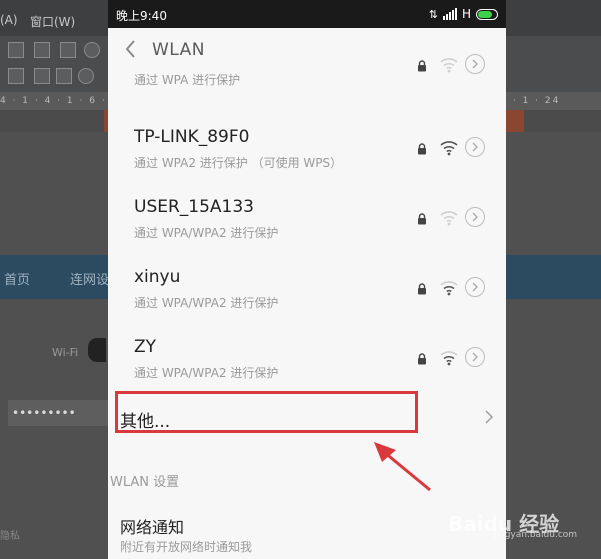 The width and height of the screenshot is (601, 559). Describe the element at coordinates (536, 535) in the screenshot. I see `watermark-subtext: jingyan.baidu.com` at that location.